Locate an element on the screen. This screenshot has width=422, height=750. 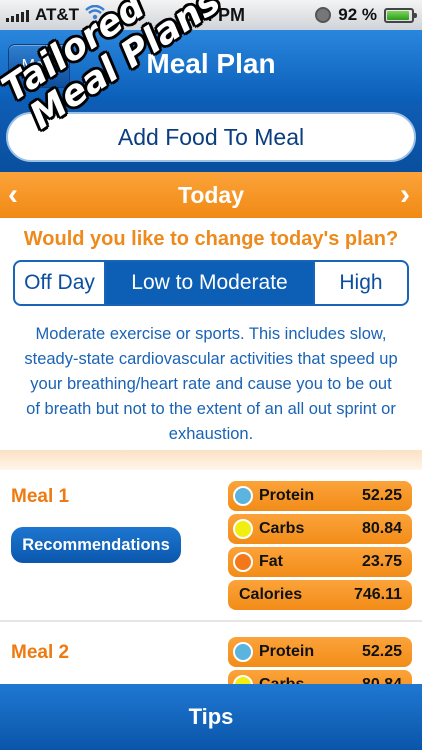
macro-label: Fat is located at coordinates (271, 561).